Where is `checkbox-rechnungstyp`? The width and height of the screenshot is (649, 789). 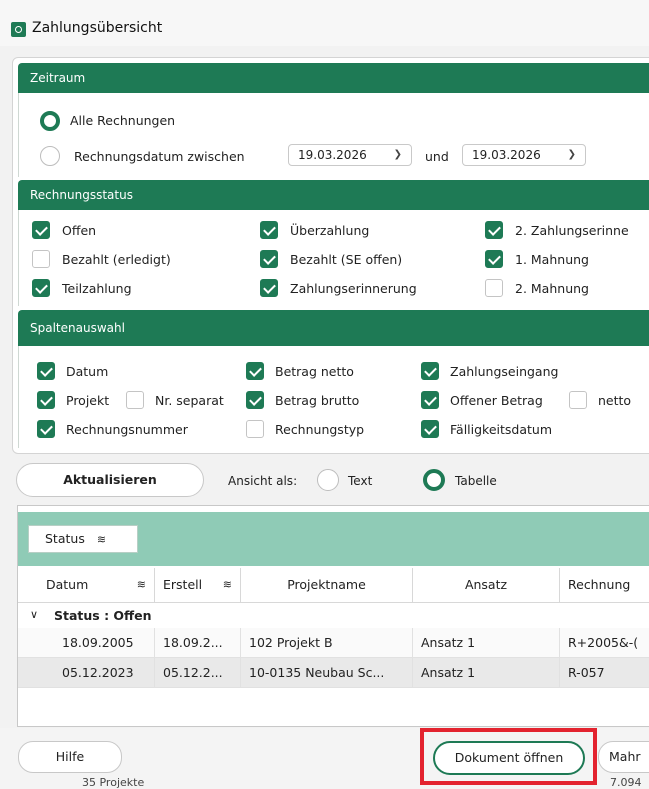 checkbox-rechnungstyp is located at coordinates (255, 429).